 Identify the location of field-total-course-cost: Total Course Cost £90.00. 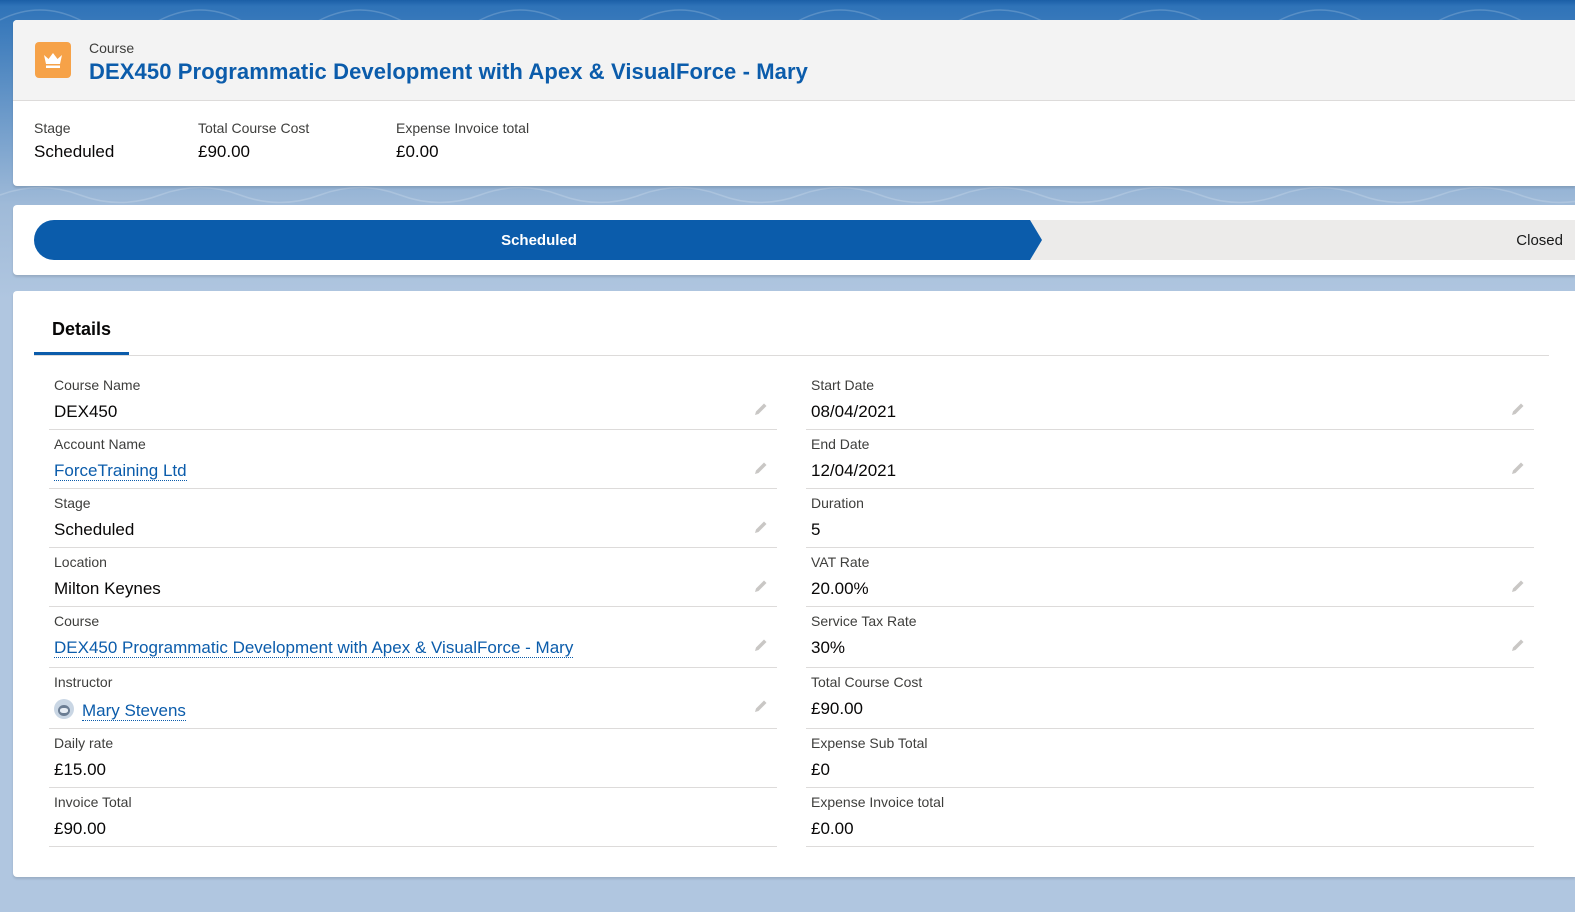
(1170, 698).